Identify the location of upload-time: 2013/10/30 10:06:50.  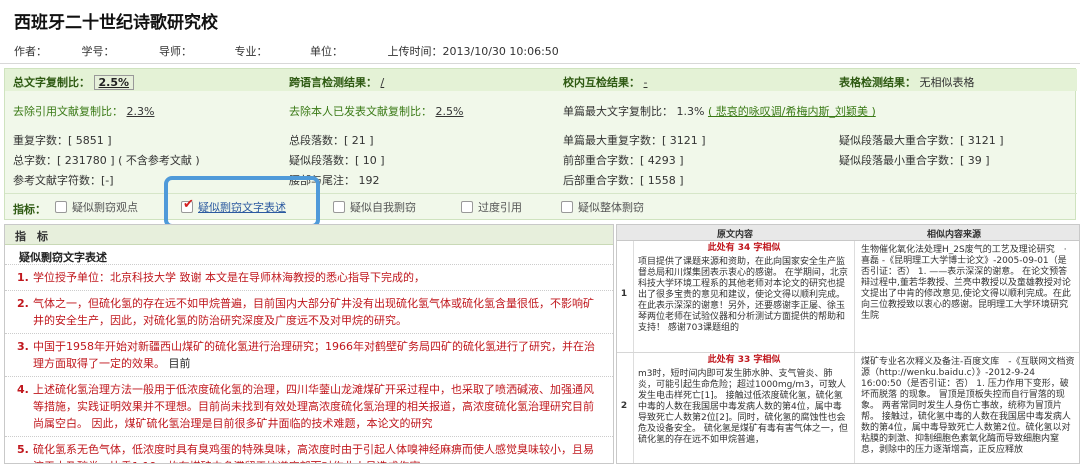
(500, 51).